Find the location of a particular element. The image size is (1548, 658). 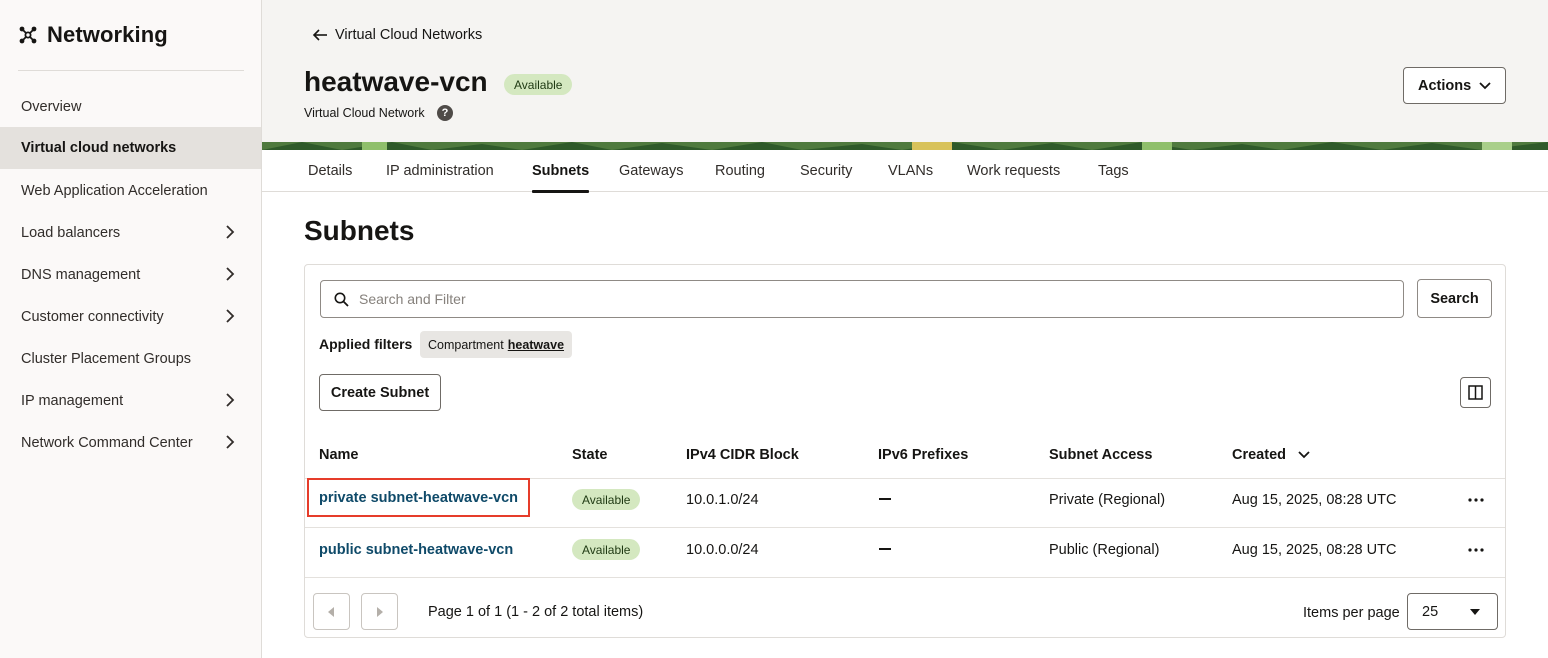

sidebar-header: Networking is located at coordinates (93, 35).